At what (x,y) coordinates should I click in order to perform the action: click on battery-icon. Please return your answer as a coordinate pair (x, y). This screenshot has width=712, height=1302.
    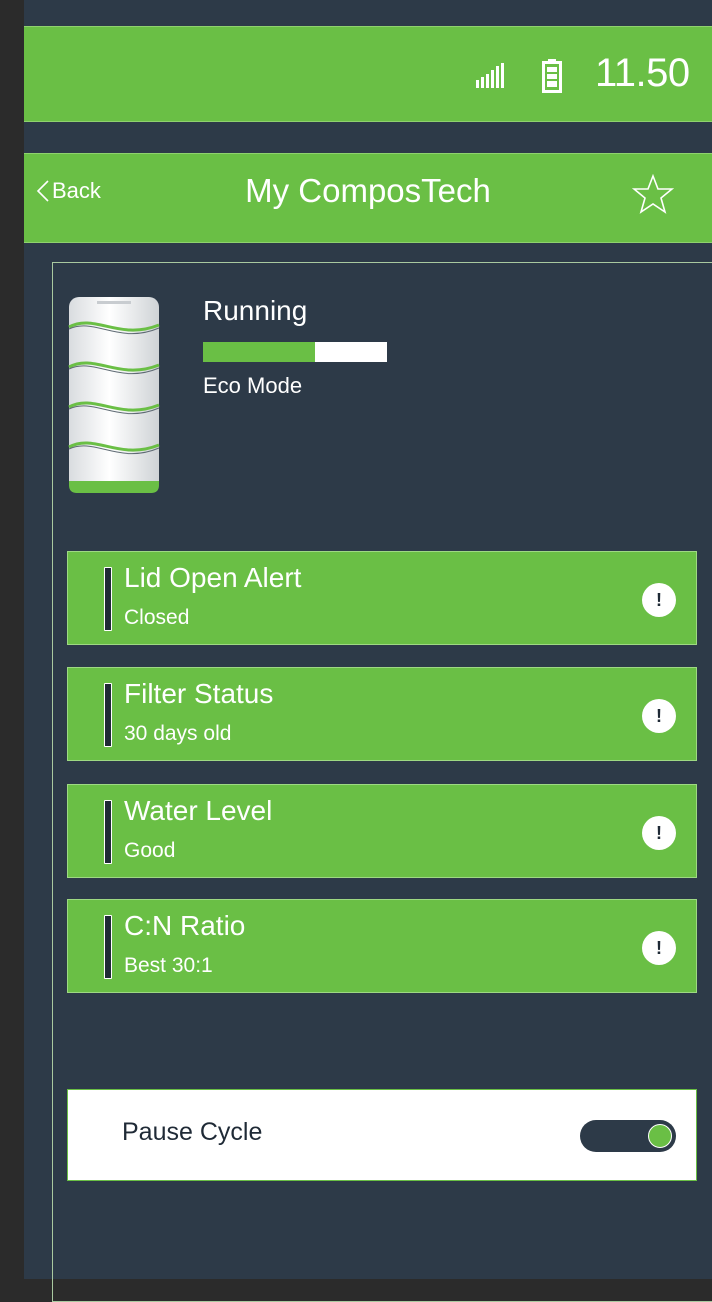
    Looking at the image, I should click on (552, 76).